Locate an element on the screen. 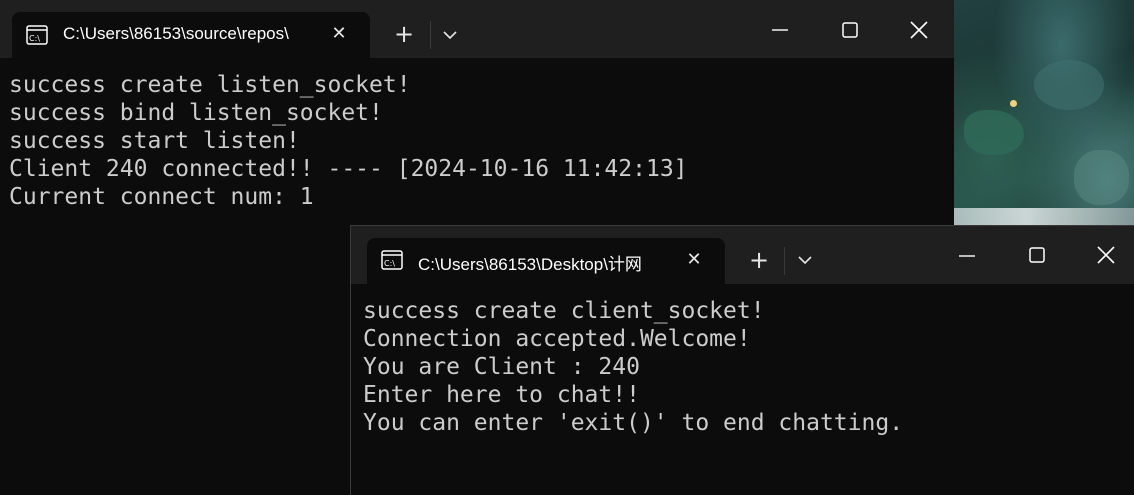  tab-title: C:\Users\86153\Desktop\计网 is located at coordinates (530, 264).